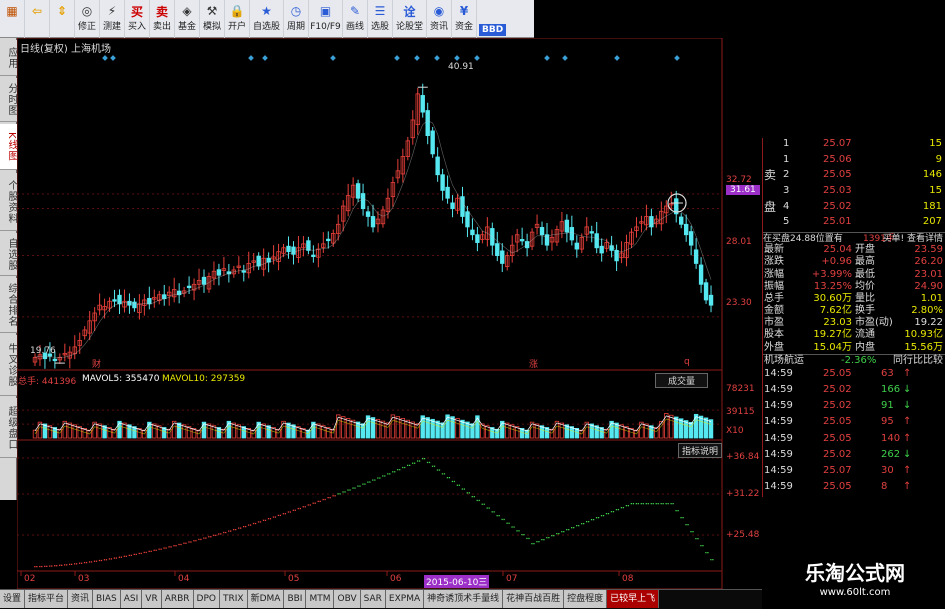 The width and height of the screenshot is (945, 609). Describe the element at coordinates (534, 599) in the screenshot. I see `indicator-tab-16: 花神百战百胜` at that location.